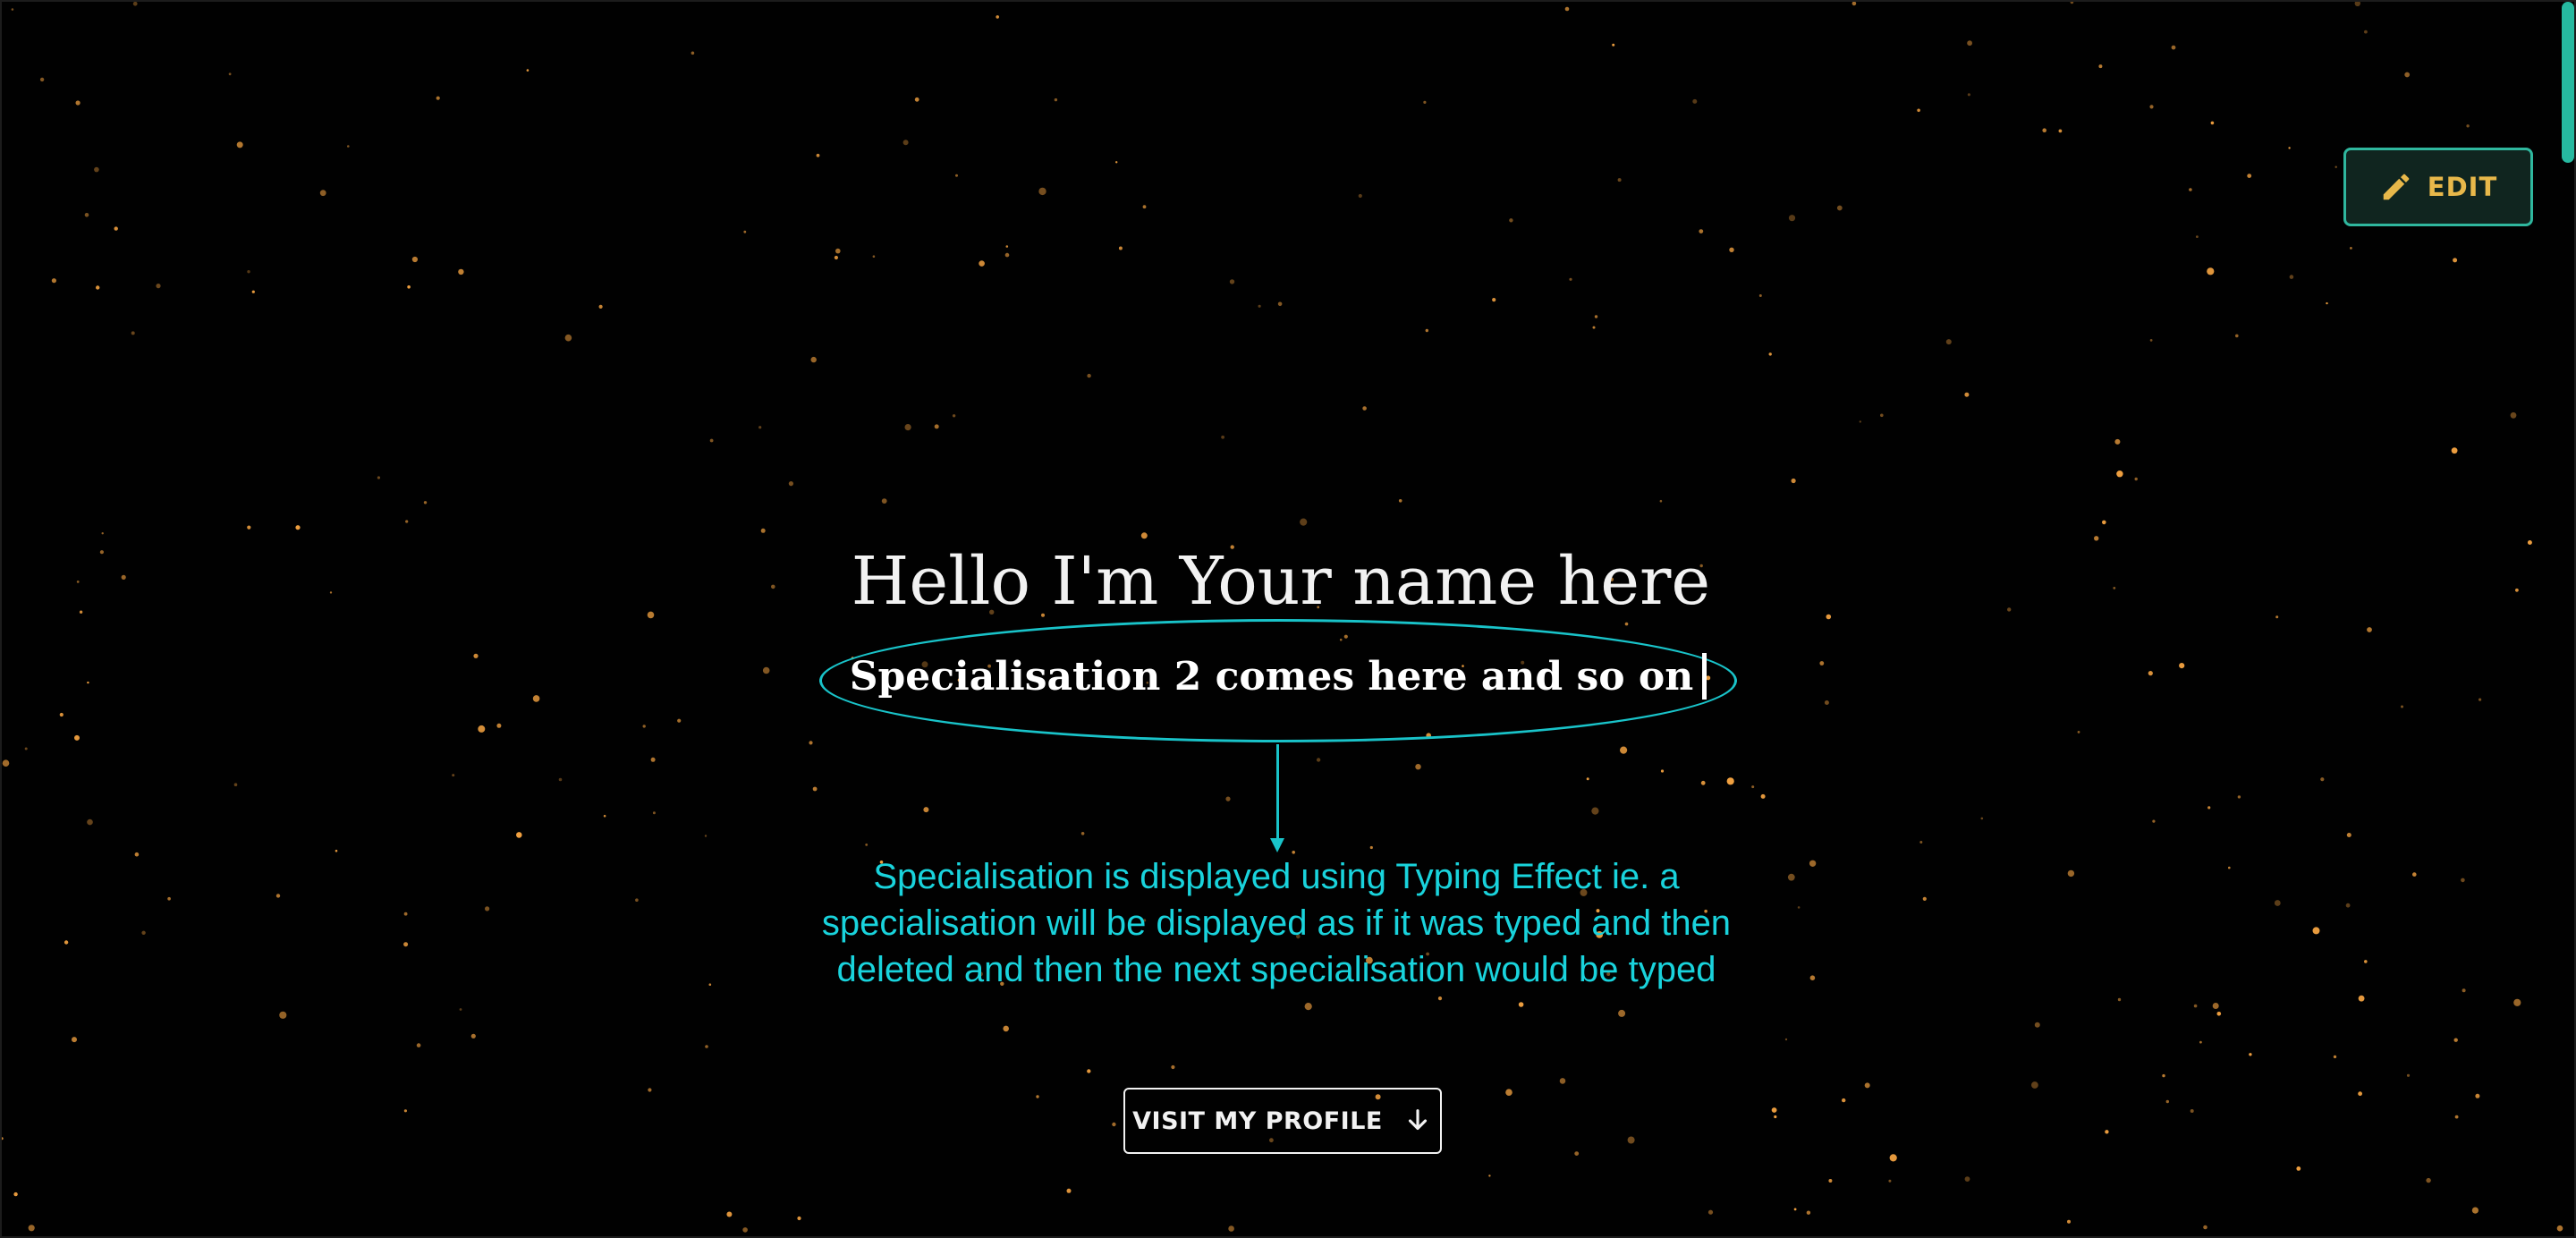 The image size is (2576, 1238). Describe the element at coordinates (1282, 1121) in the screenshot. I see `visit-profile-button: VISIT MY PROFILE` at that location.